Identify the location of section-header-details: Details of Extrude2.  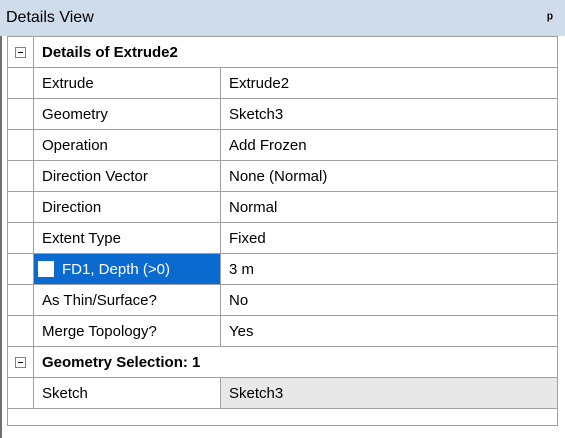
(282, 52).